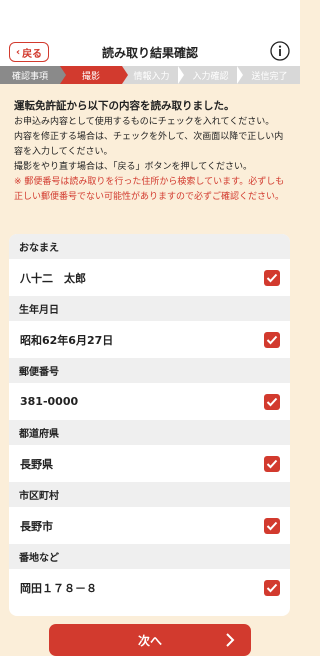 The image size is (320, 656). Describe the element at coordinates (58, 588) in the screenshot. I see `field-value: 岡田１７８－８` at that location.